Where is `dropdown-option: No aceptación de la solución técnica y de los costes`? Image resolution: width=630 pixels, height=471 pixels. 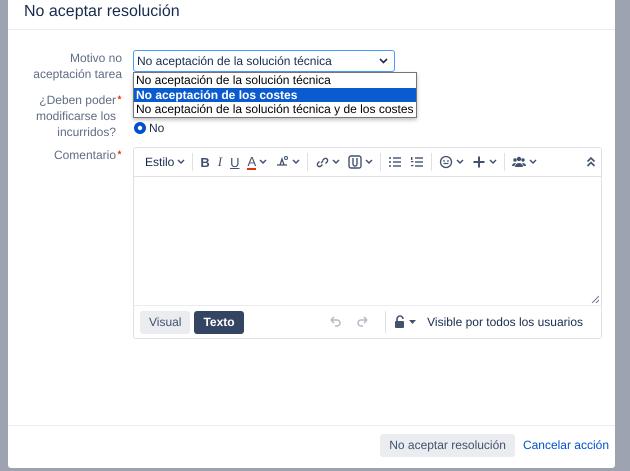 dropdown-option: No aceptación de la solución técnica y de los costes is located at coordinates (275, 109).